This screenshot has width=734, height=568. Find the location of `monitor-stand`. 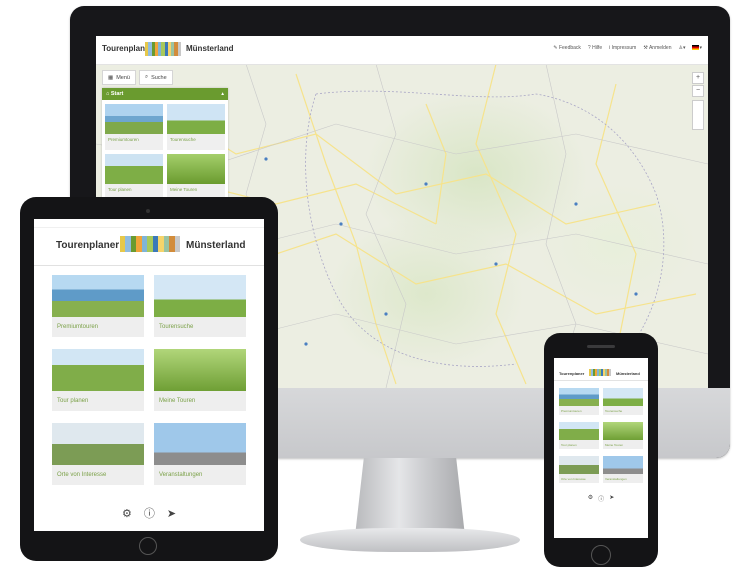

monitor-stand is located at coordinates (410, 497).